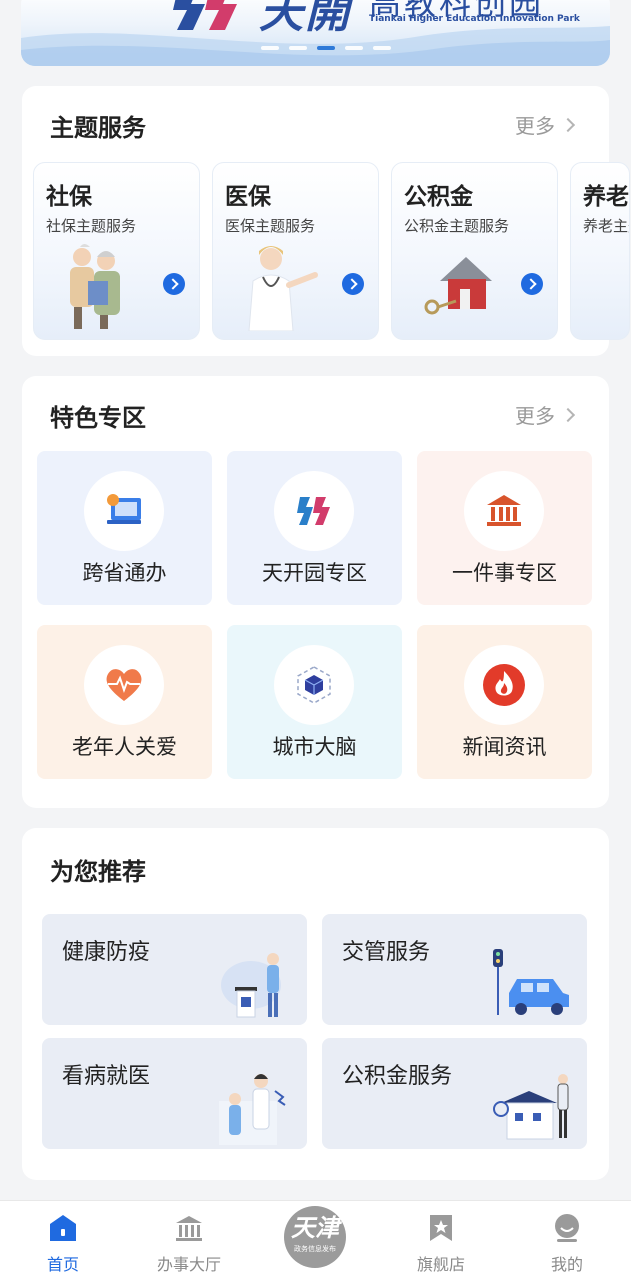 Image resolution: width=631 pixels, height=1280 pixels. Describe the element at coordinates (315, 1227) in the screenshot. I see `badge-title: 天津` at that location.